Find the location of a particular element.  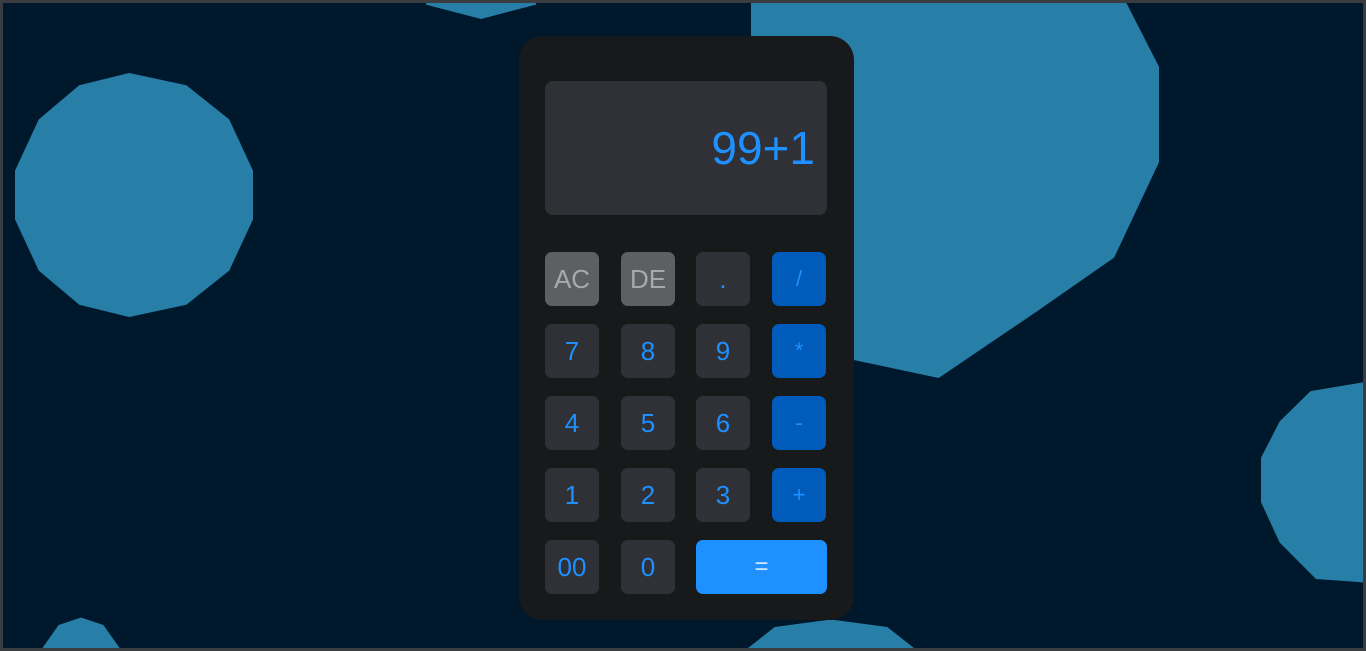

double-zero-button: 00 is located at coordinates (572, 567).